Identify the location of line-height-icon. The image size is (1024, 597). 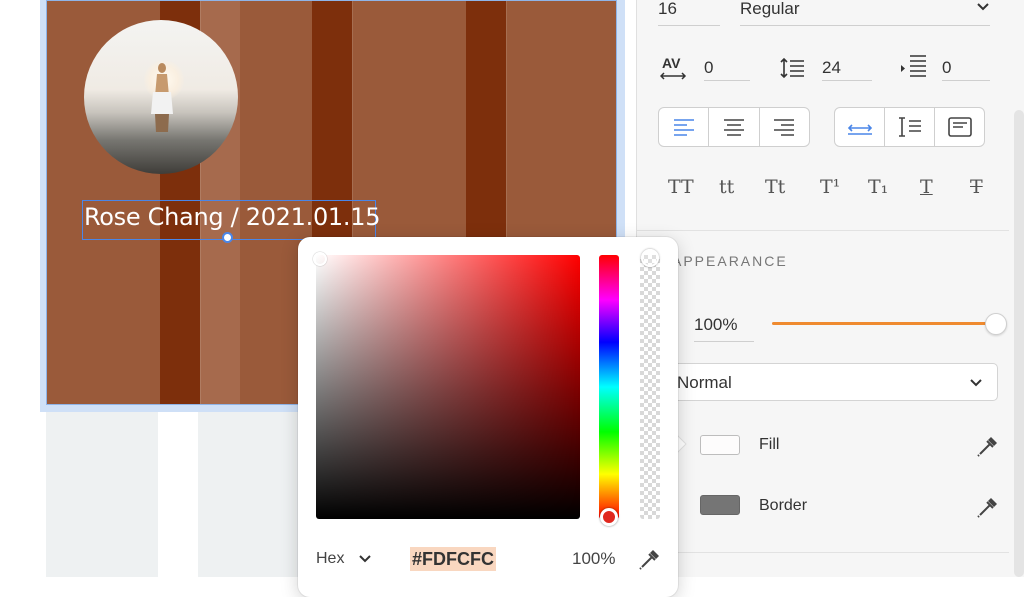
(792, 68).